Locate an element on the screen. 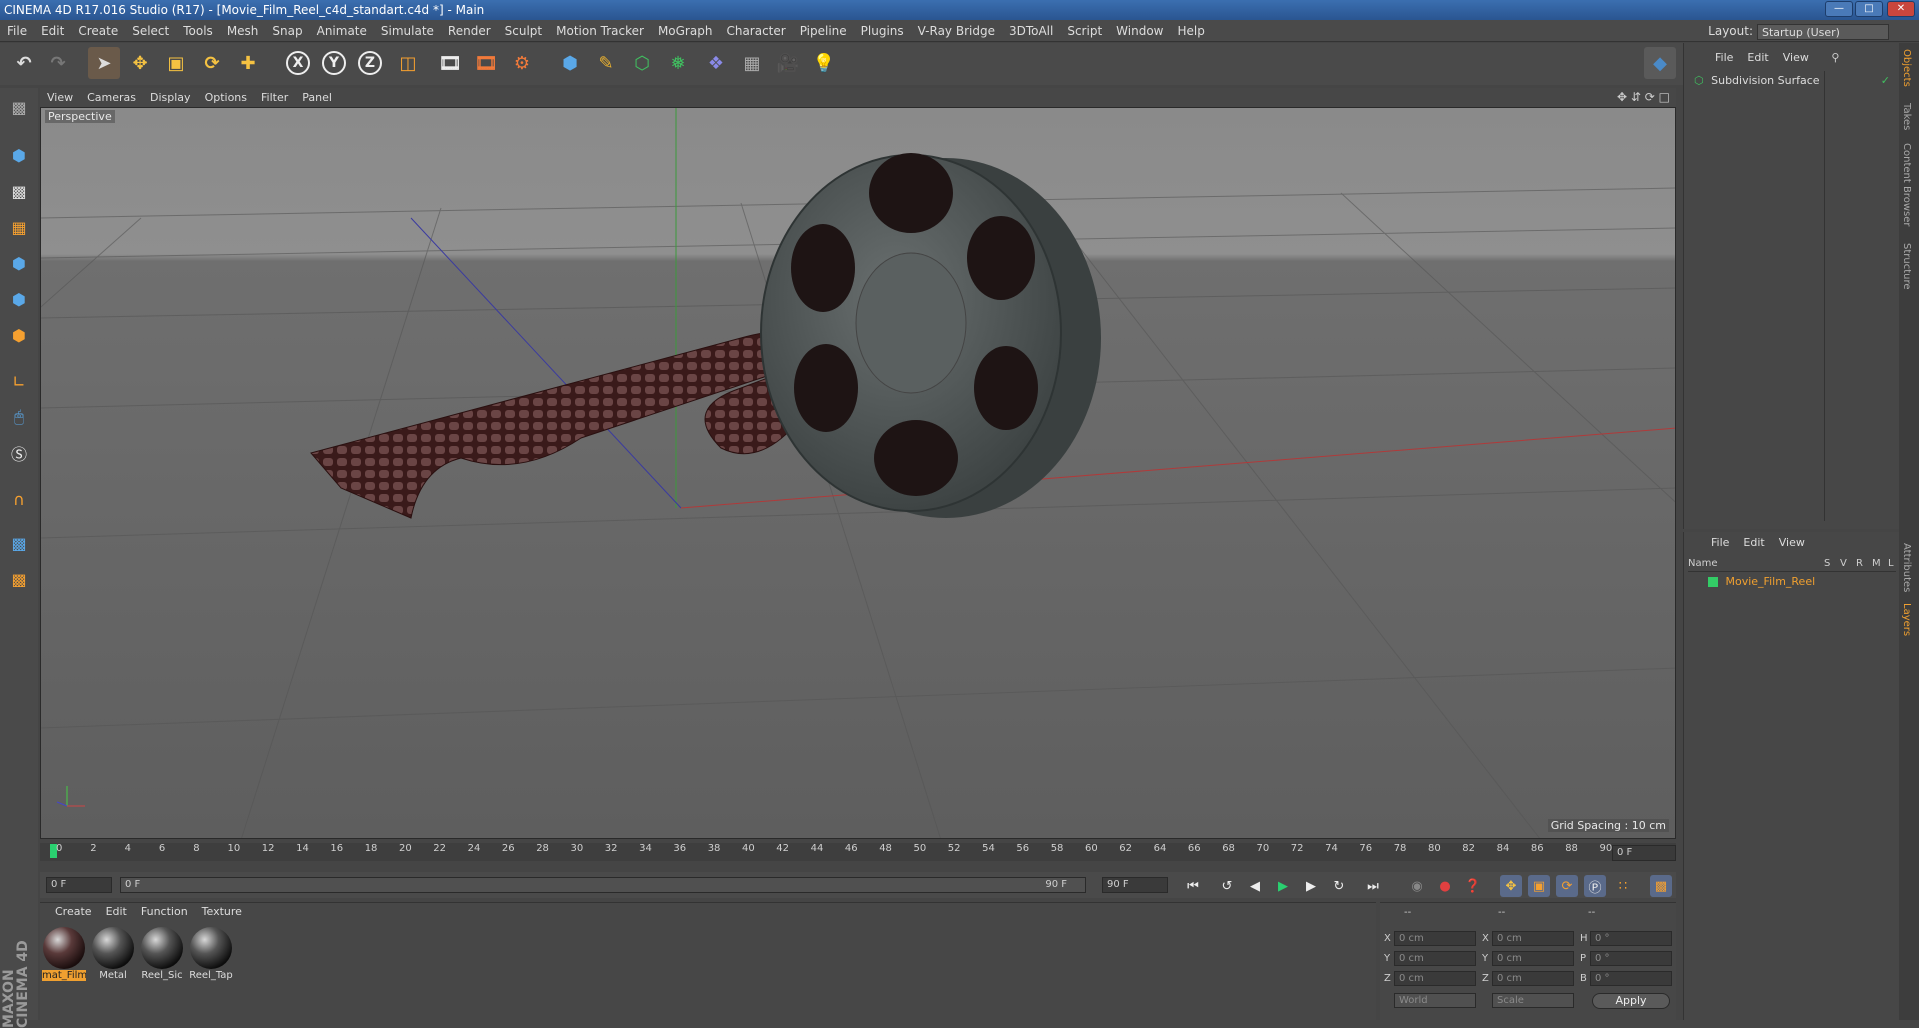  y-axis-button: Y is located at coordinates (334, 63).